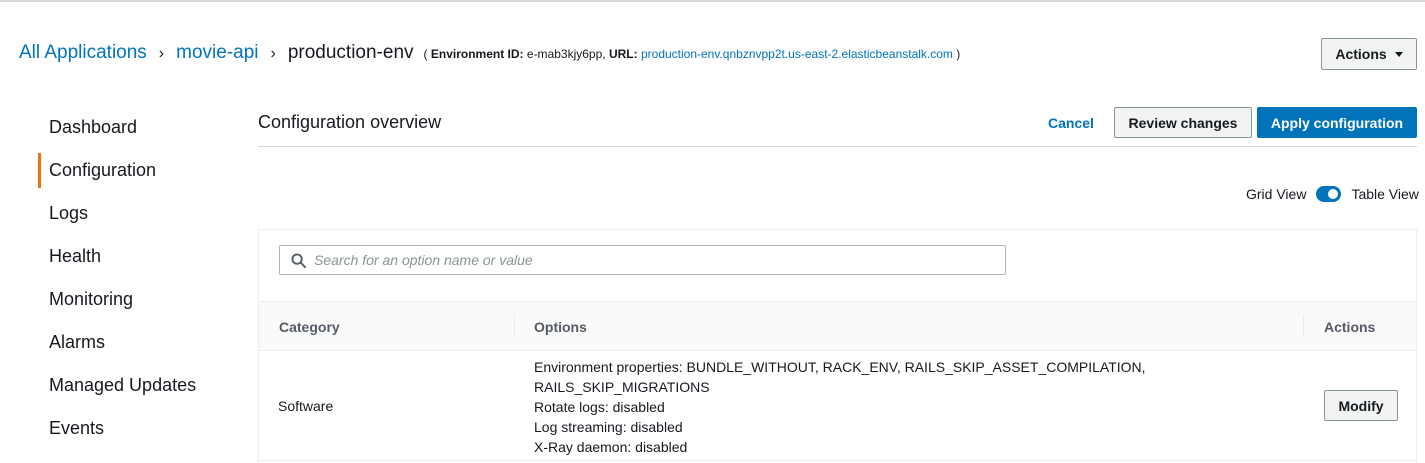 This screenshot has height=463, width=1425. I want to click on apply-configuration-button: Apply configuration, so click(1337, 122).